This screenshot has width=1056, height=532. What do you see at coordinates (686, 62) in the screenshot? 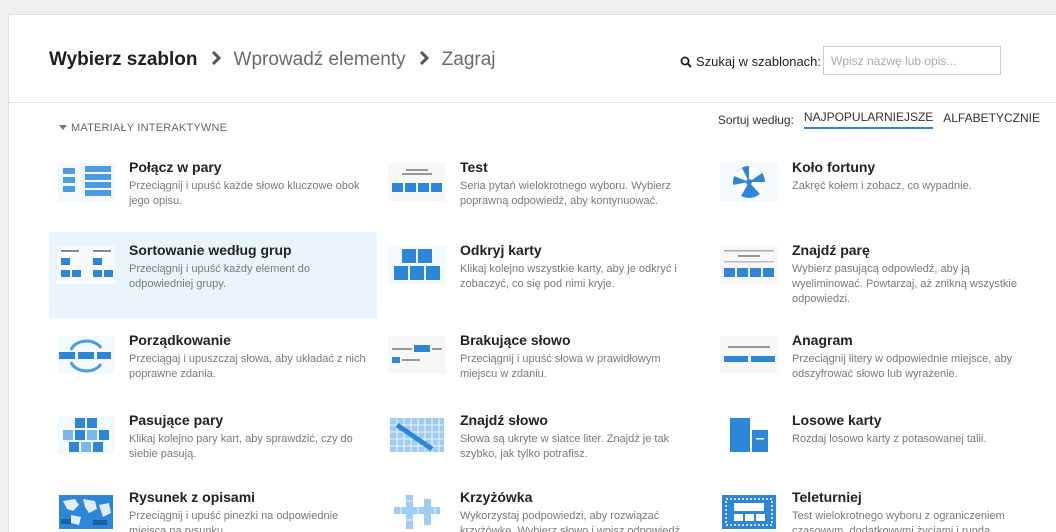
I see `search-icon` at bounding box center [686, 62].